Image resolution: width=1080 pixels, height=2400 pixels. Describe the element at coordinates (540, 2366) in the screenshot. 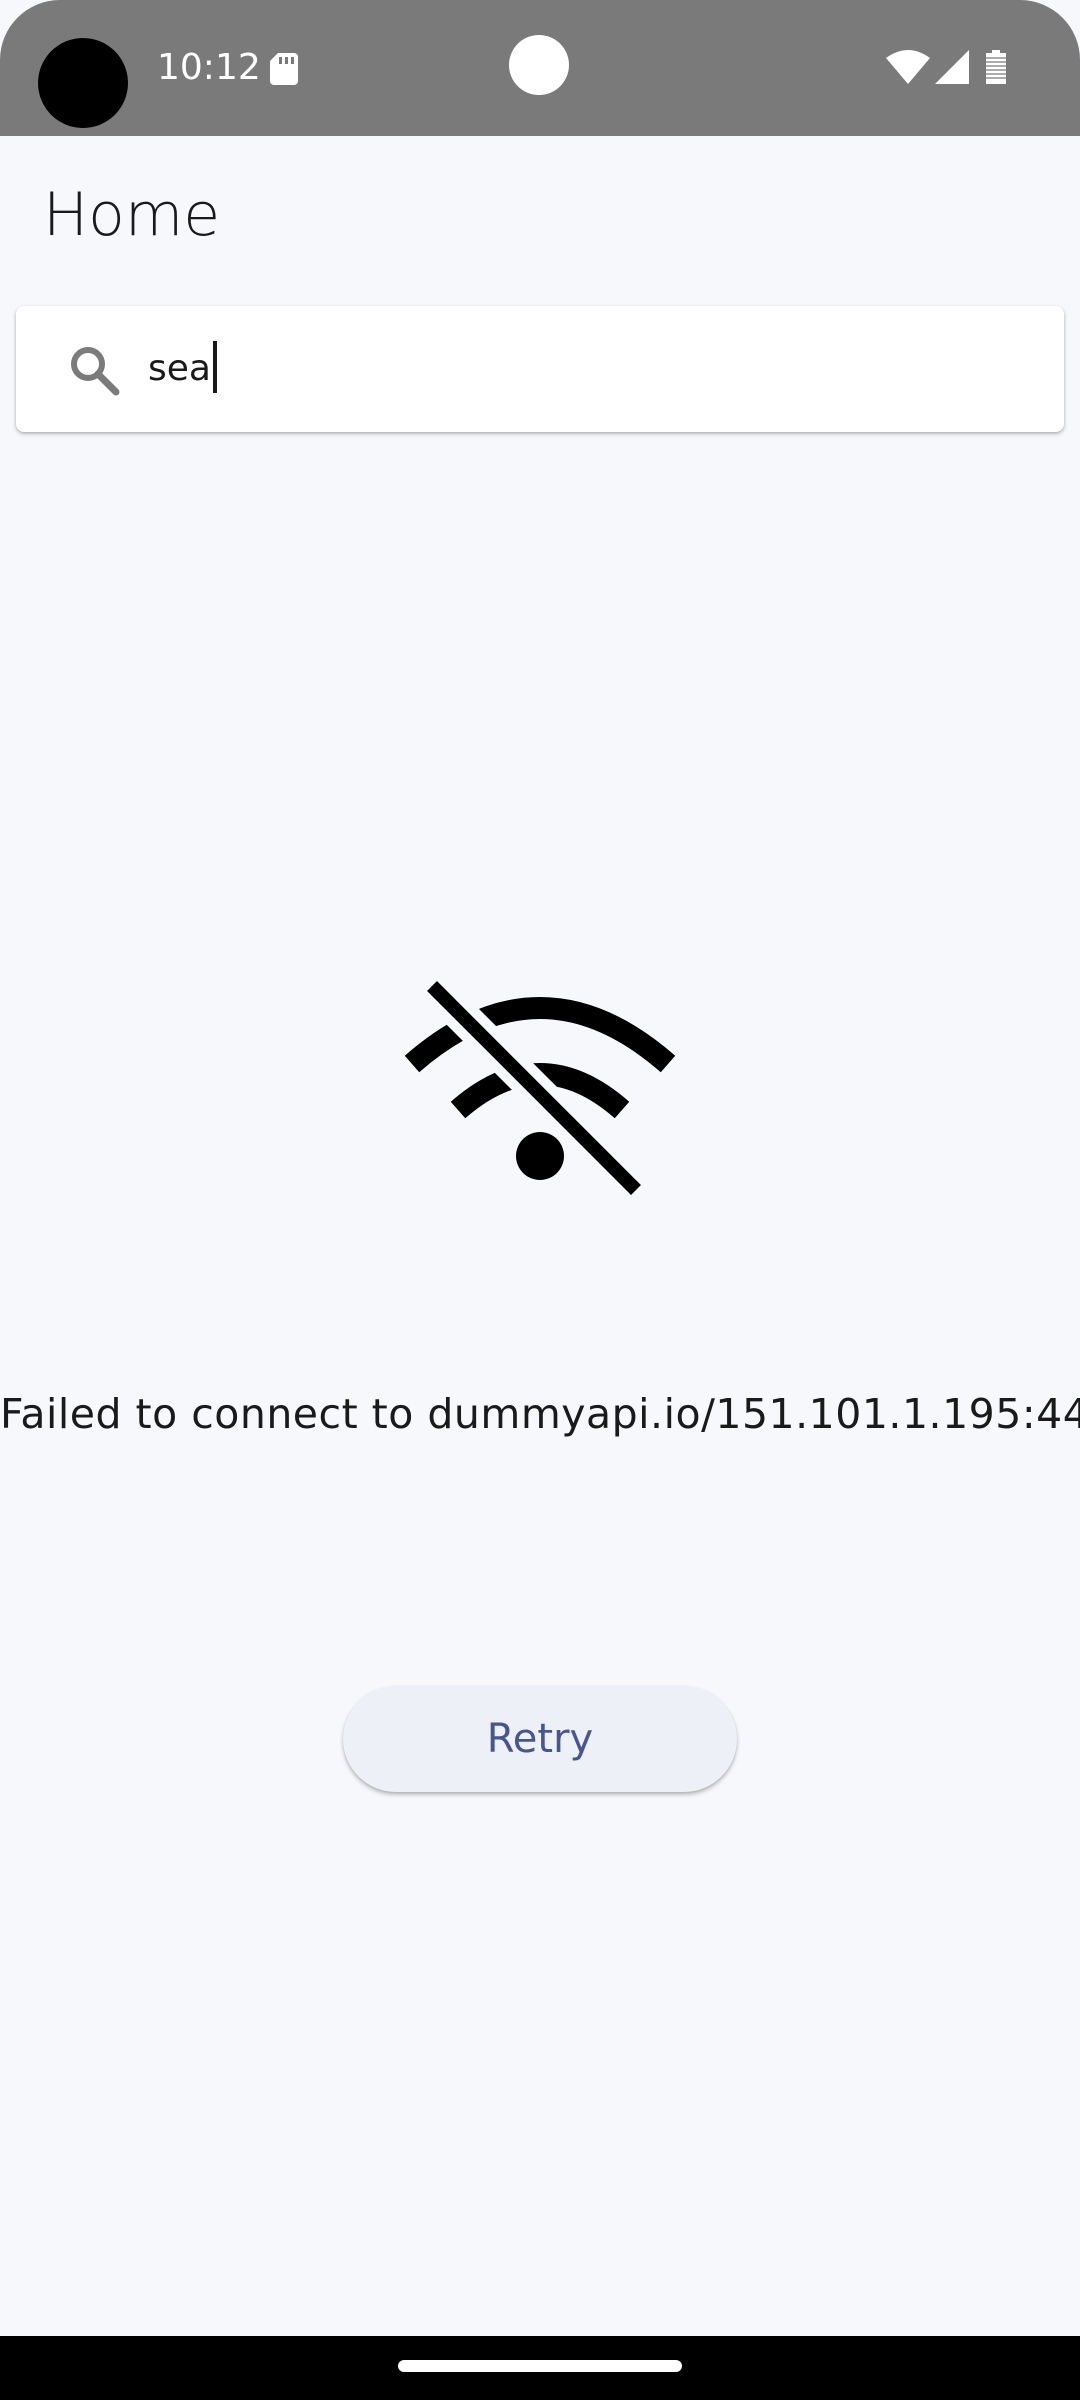

I see `home-indicator` at that location.